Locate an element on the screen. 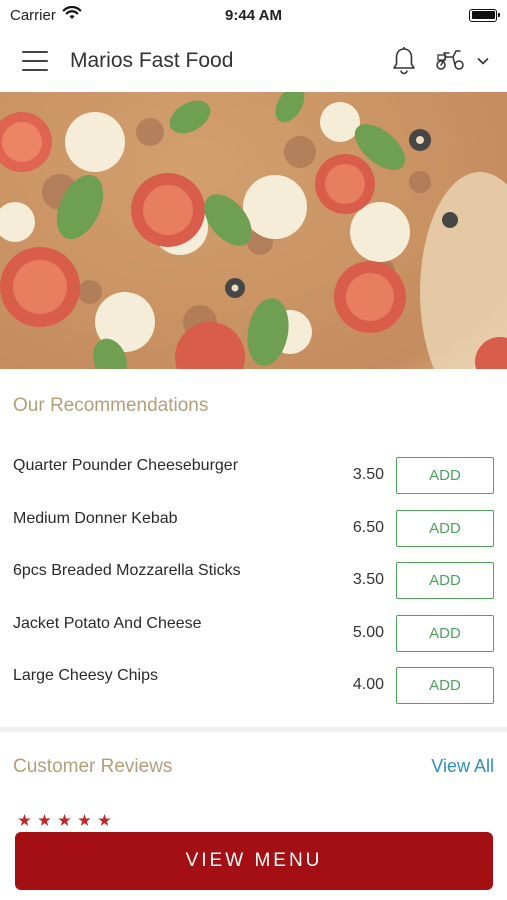  scooter-icon is located at coordinates (450, 61).